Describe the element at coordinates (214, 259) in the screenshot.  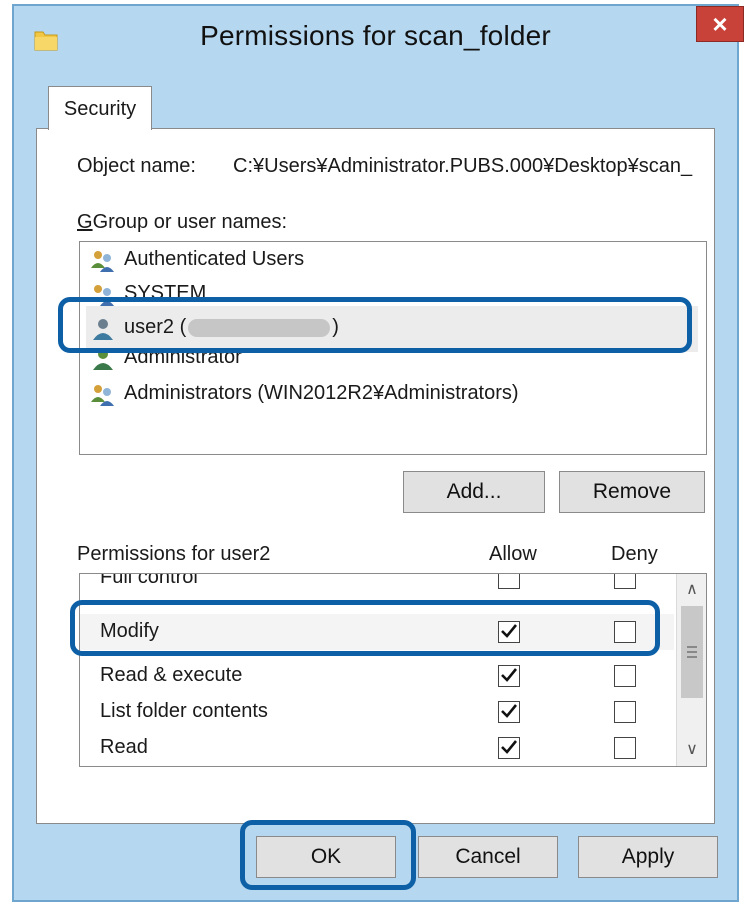
I see `user-name: Authenticated Users` at that location.